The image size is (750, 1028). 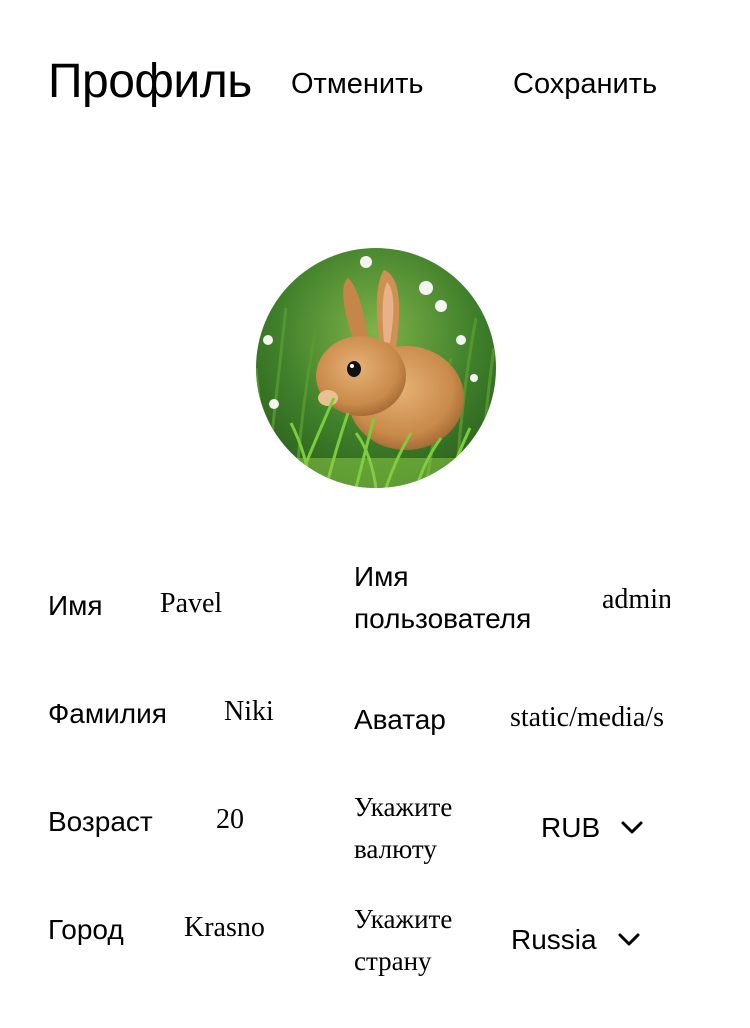 What do you see at coordinates (400, 719) in the screenshot?
I see `avatar-path-label: Аватар` at bounding box center [400, 719].